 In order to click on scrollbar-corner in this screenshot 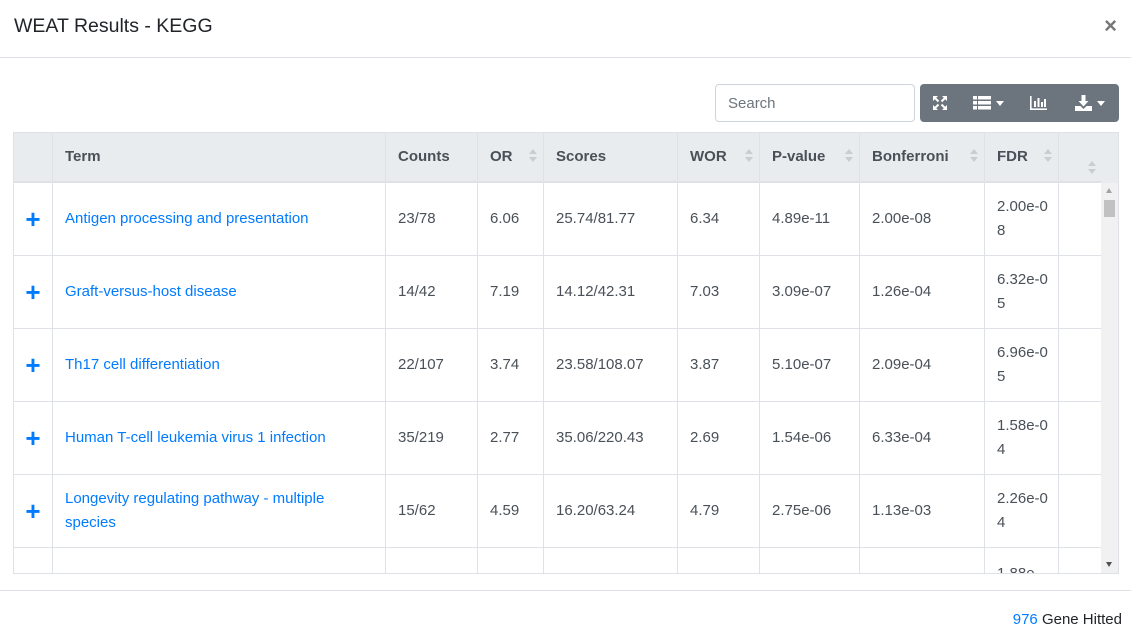, I will do `click(1109, 158)`.